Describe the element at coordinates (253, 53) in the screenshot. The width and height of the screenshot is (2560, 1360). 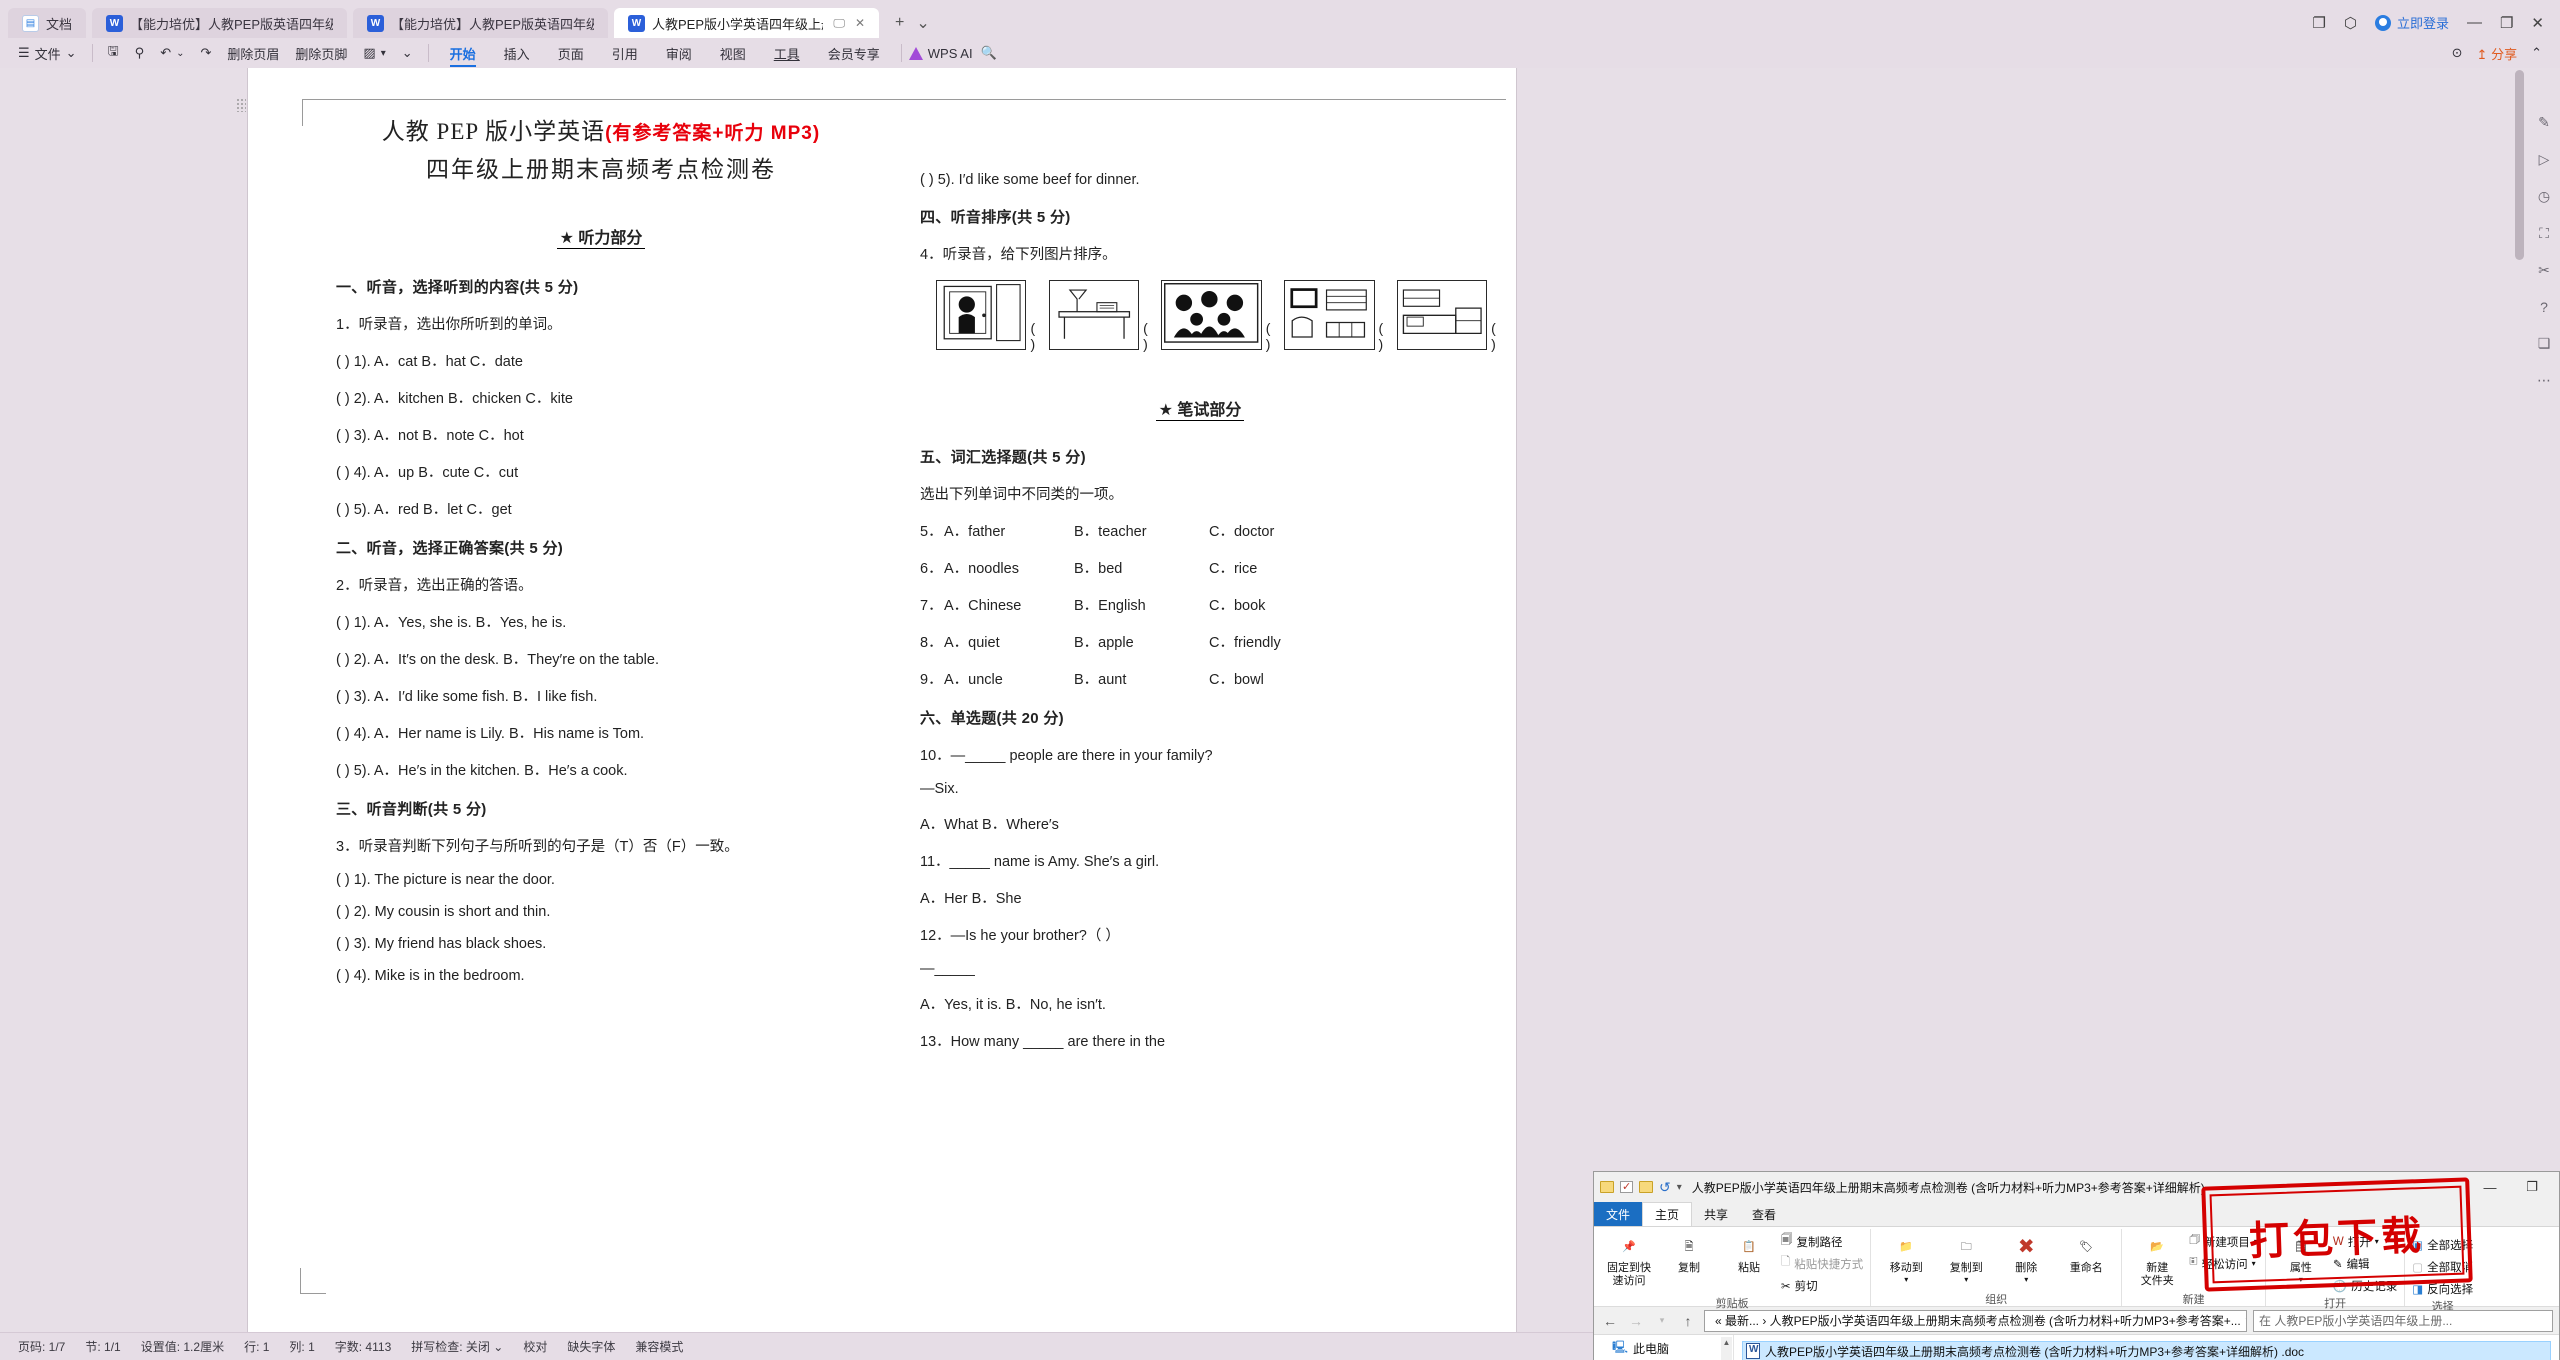
I see `delete-header-button: 删除页眉` at that location.